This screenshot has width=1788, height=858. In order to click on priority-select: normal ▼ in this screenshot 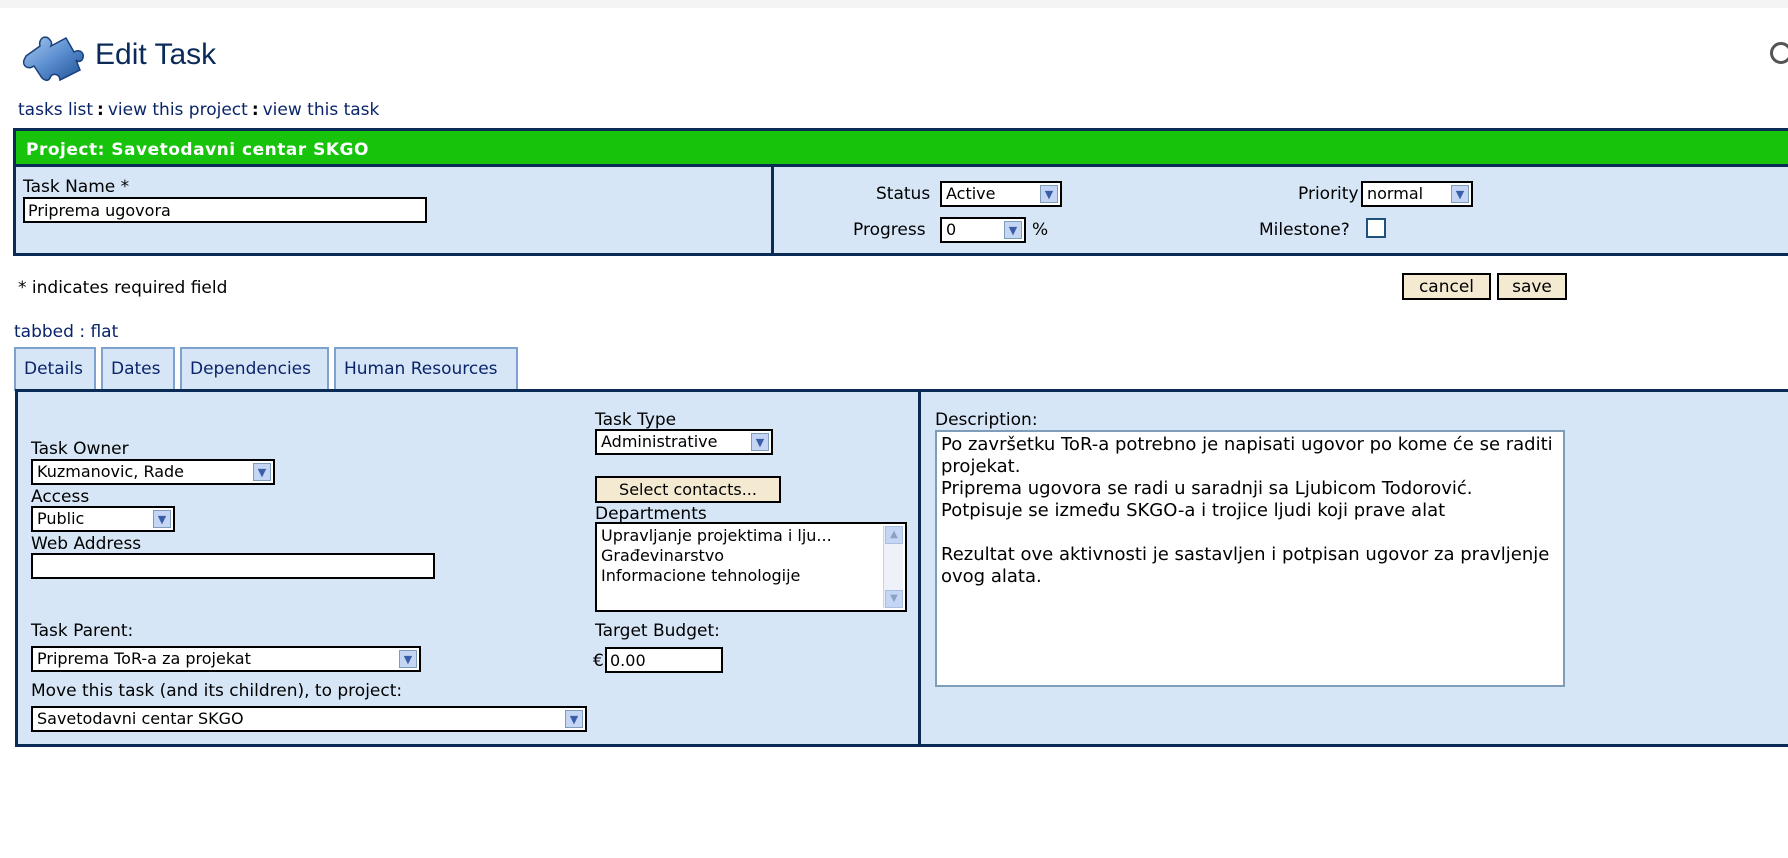, I will do `click(1417, 194)`.